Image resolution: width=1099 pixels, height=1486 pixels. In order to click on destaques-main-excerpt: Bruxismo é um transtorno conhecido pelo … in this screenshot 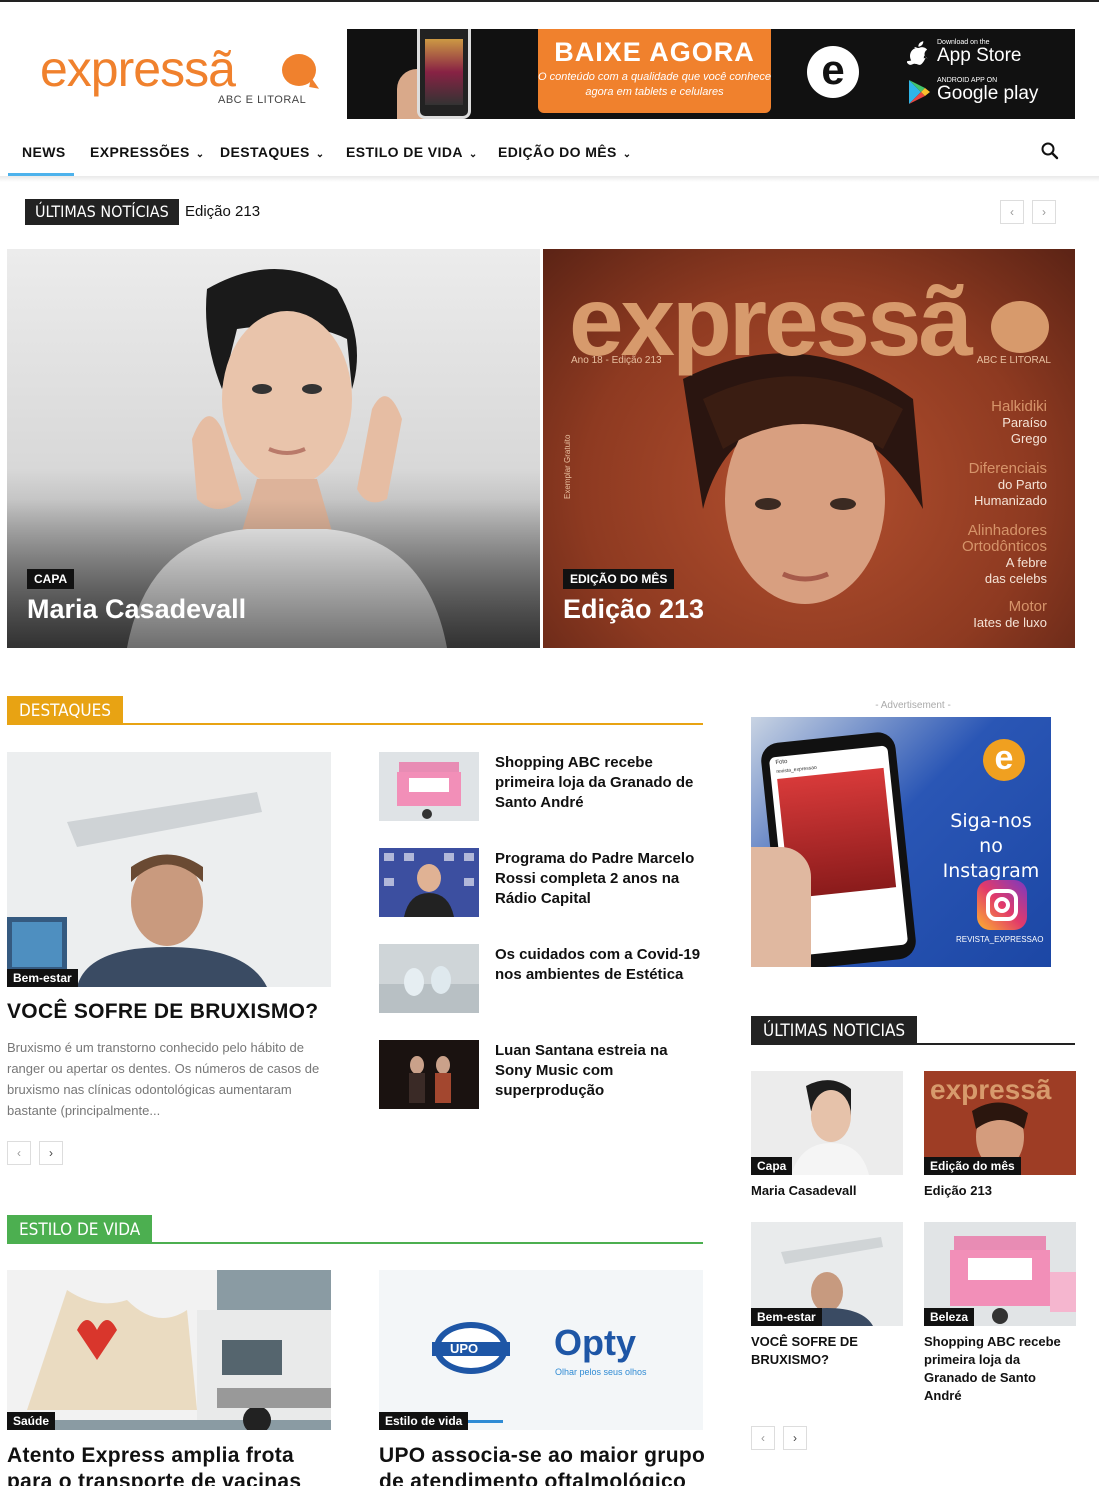, I will do `click(163, 1079)`.